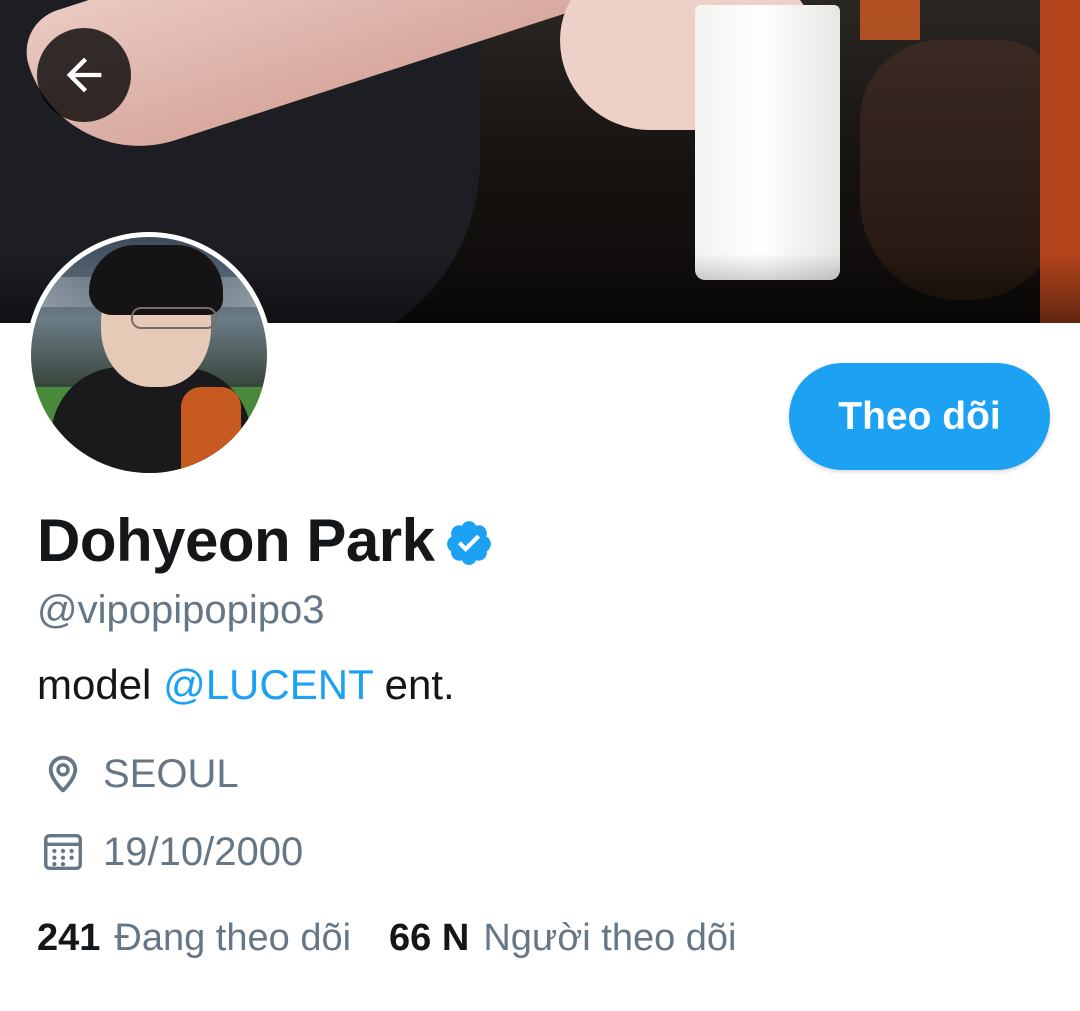  I want to click on following-count: 241, so click(69, 938).